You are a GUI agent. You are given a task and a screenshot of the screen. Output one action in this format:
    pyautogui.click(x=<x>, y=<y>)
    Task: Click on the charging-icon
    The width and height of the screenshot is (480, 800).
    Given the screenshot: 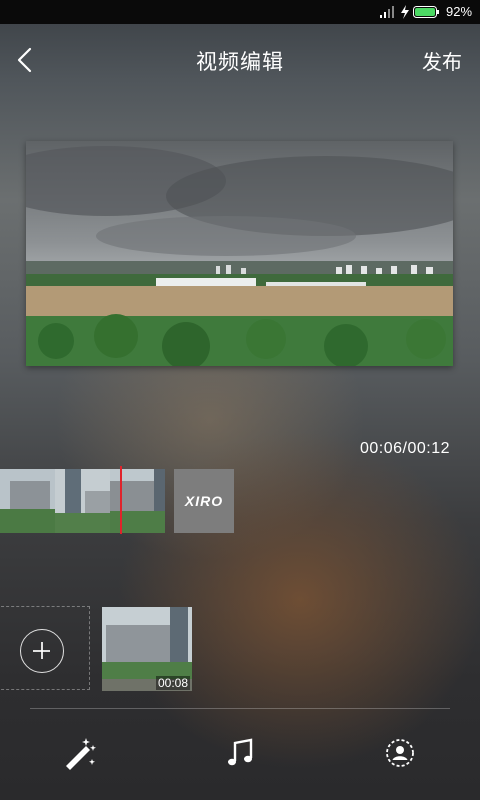 What is the action you would take?
    pyautogui.click(x=405, y=12)
    